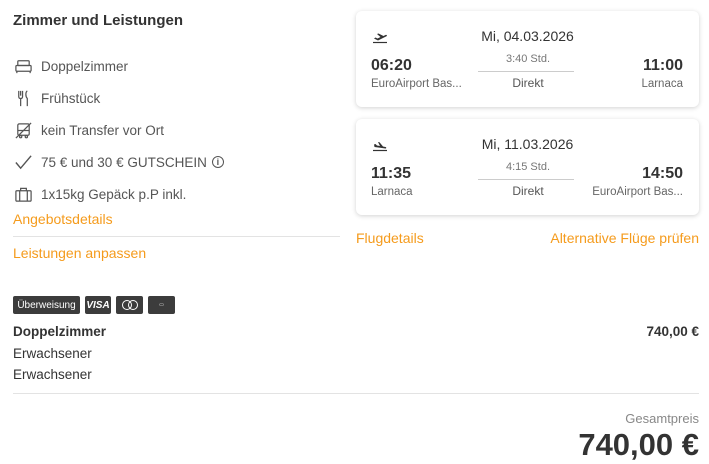 Image resolution: width=709 pixels, height=464 pixels. I want to click on feature-luggage: 1x15kg Gepäck p.P inkl., so click(176, 194).